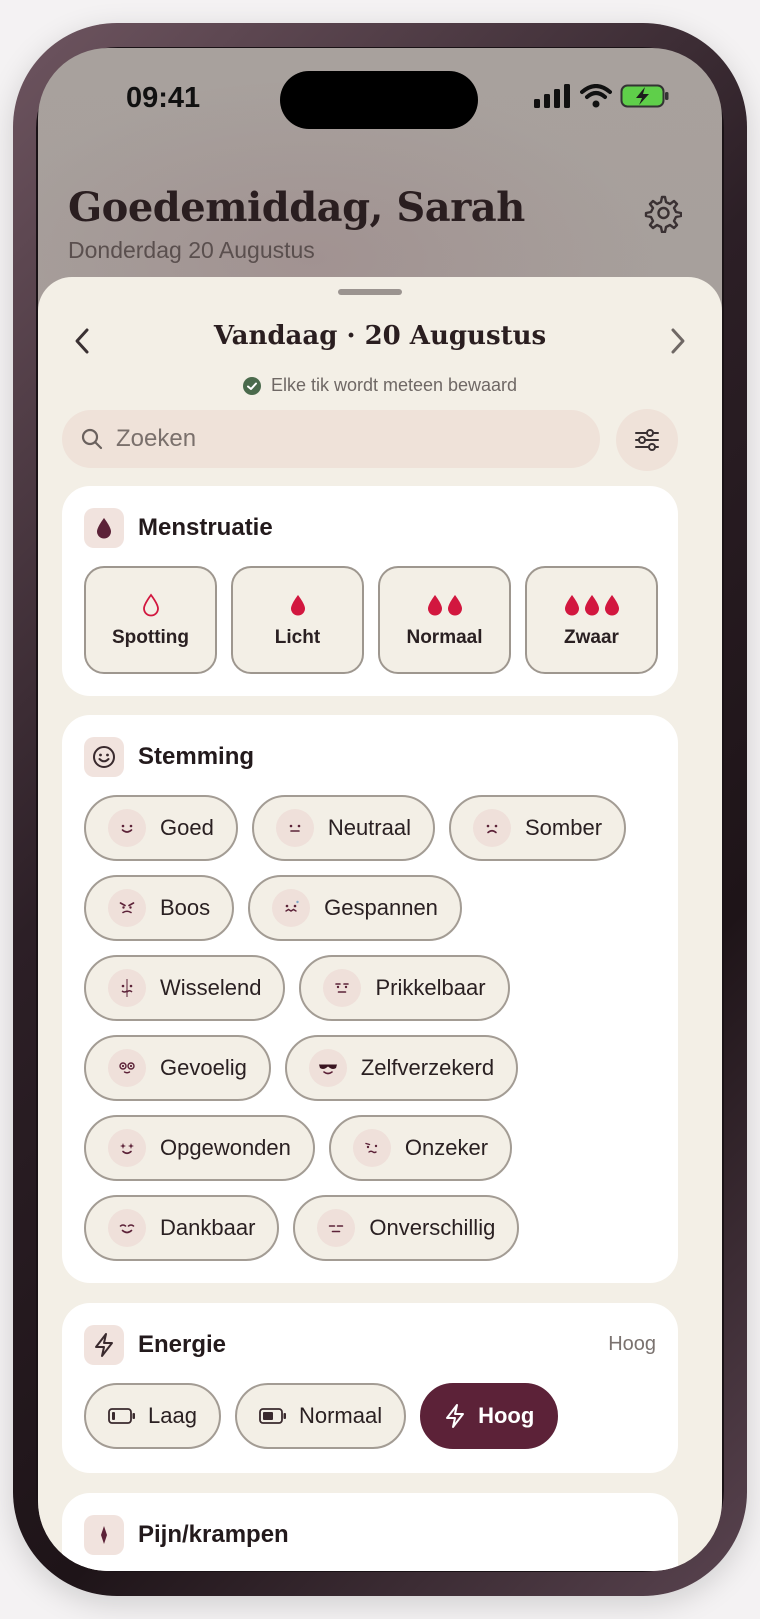 This screenshot has height=1619, width=760. I want to click on mood-option-wisselend: Wisselend, so click(185, 988).